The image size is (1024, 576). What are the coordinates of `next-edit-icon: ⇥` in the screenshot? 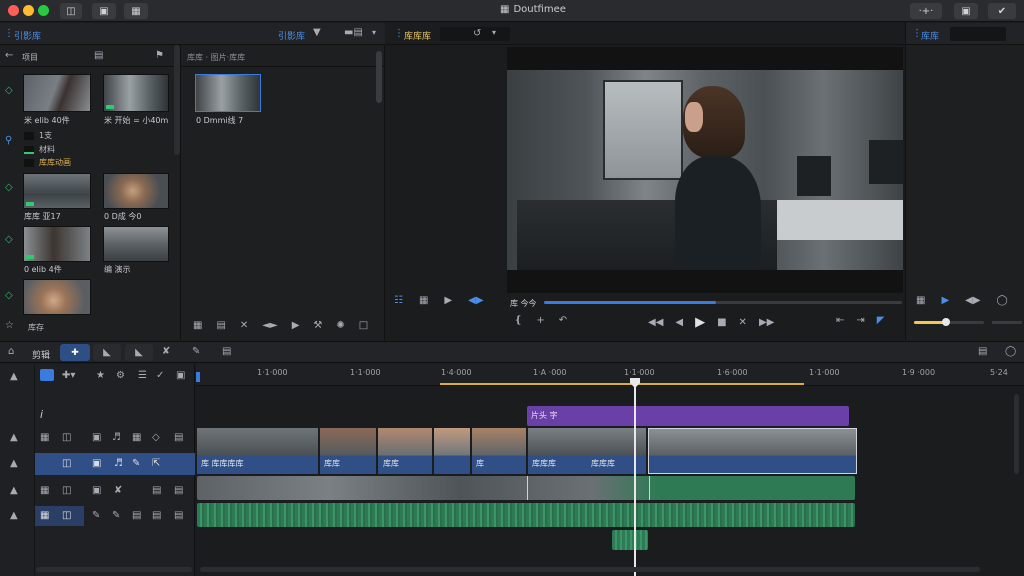 It's located at (860, 321).